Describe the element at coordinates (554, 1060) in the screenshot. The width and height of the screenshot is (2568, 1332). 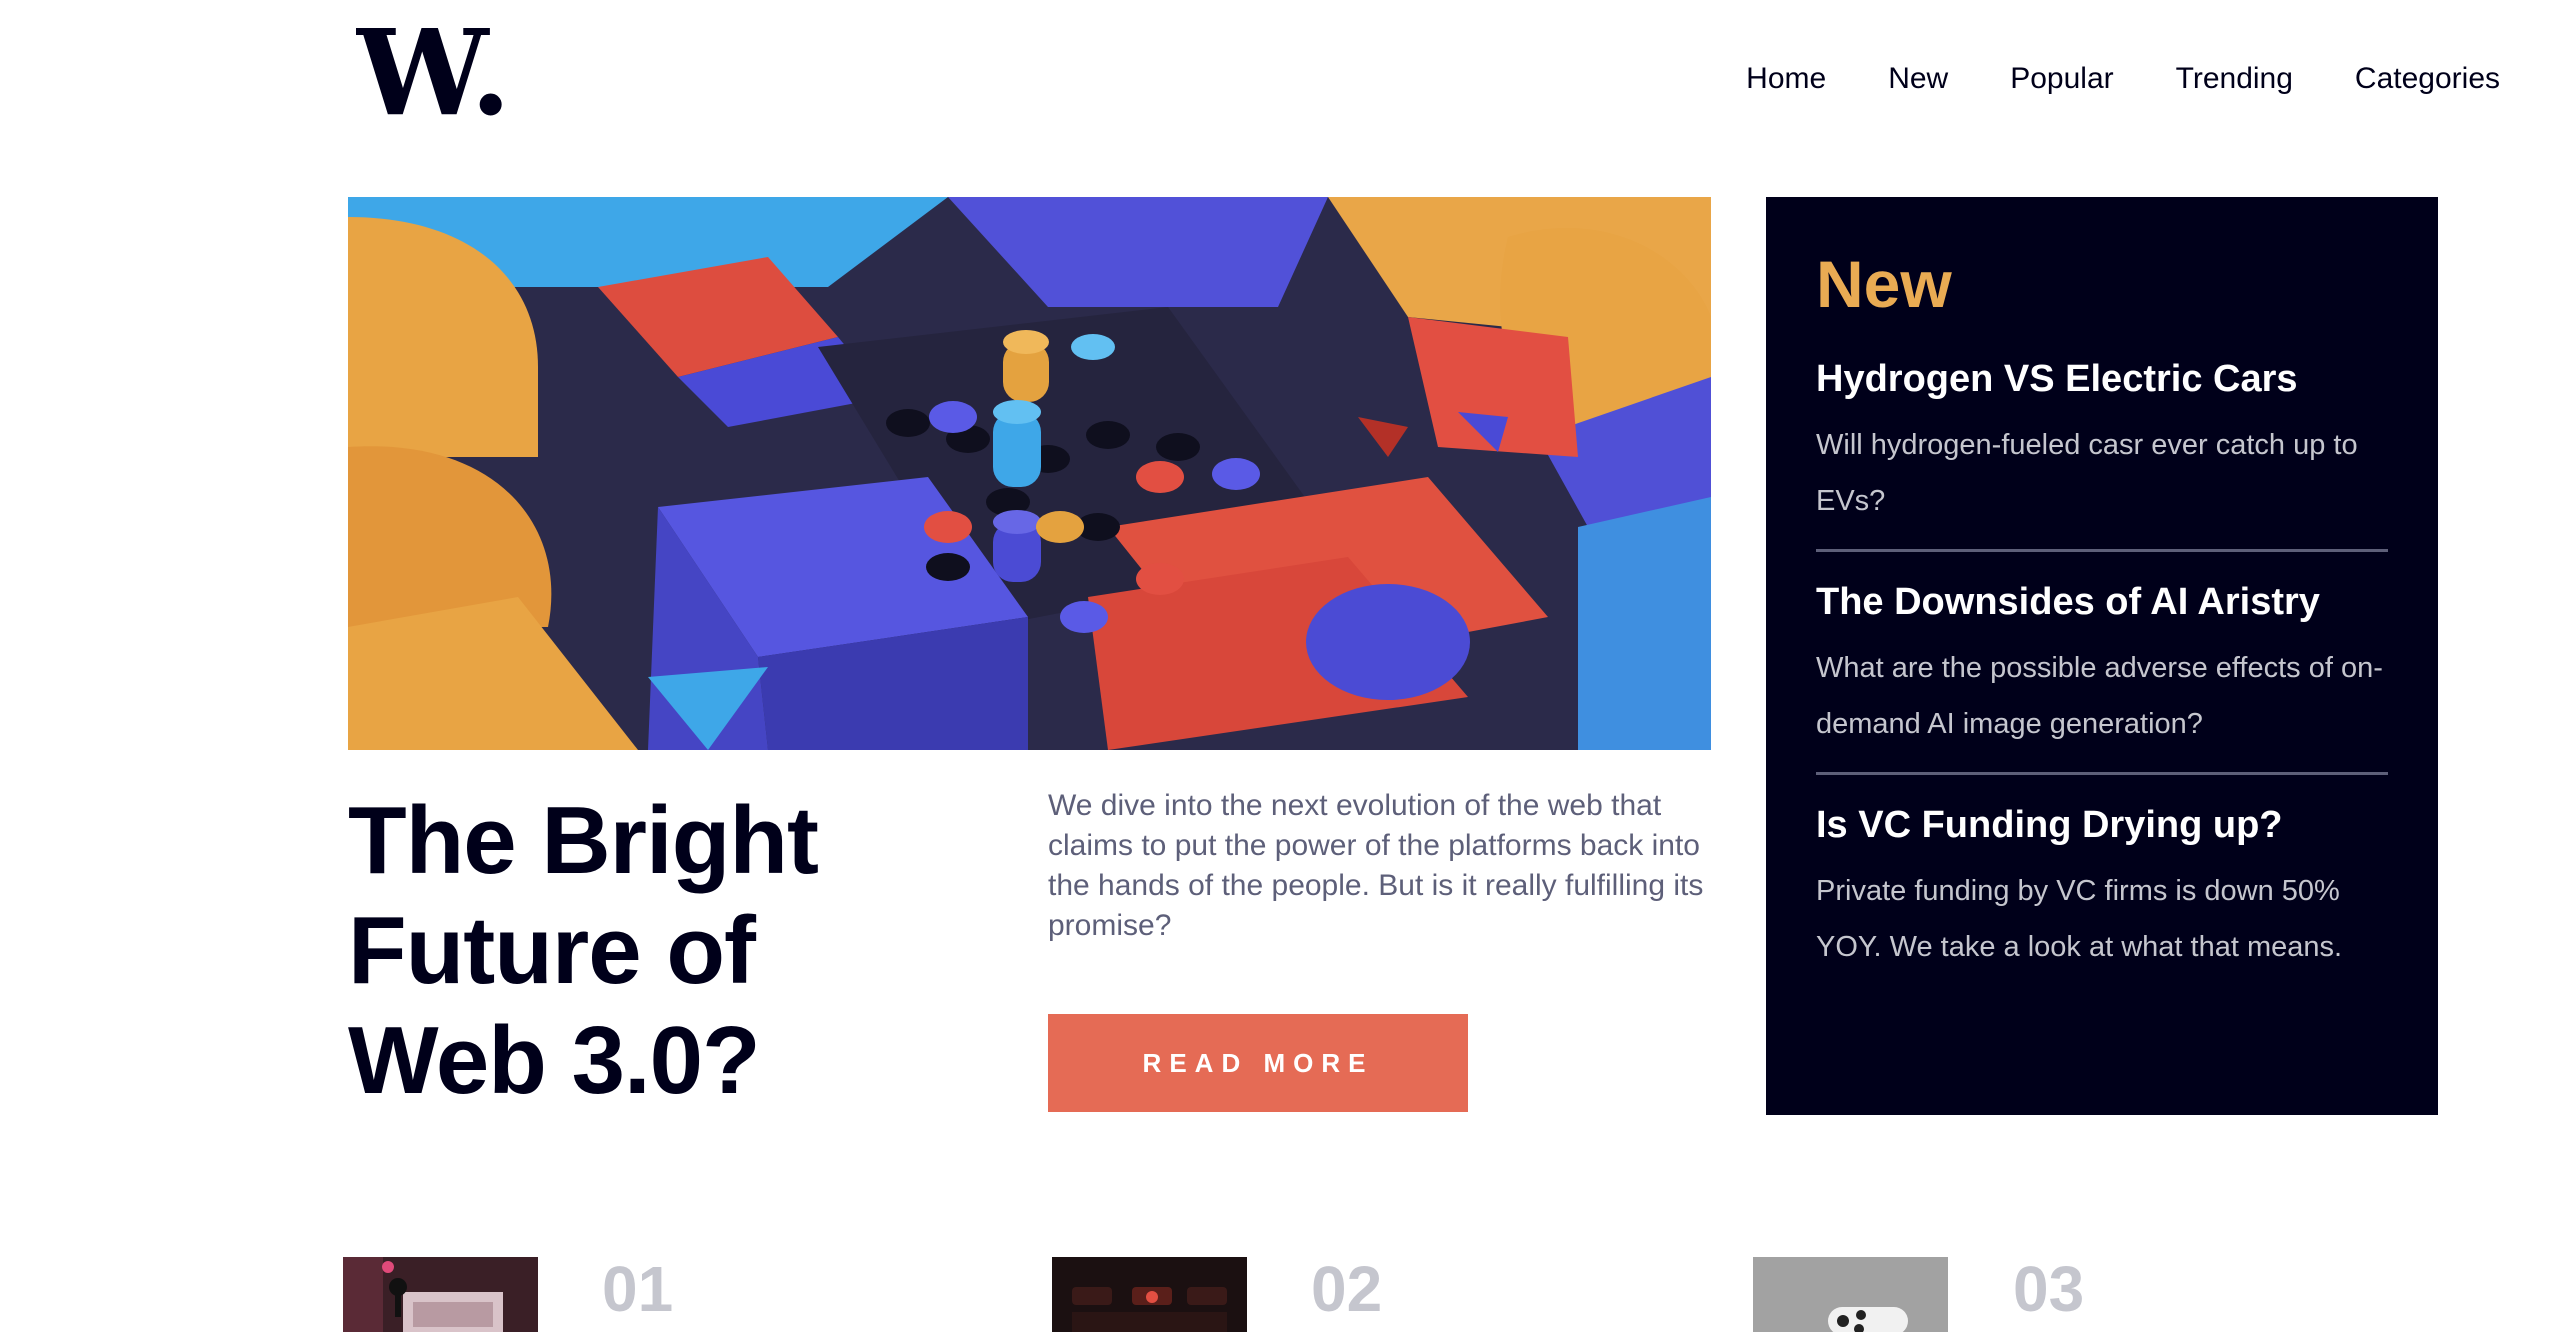
I see `hero-title-line-3: Web 3.0?` at that location.